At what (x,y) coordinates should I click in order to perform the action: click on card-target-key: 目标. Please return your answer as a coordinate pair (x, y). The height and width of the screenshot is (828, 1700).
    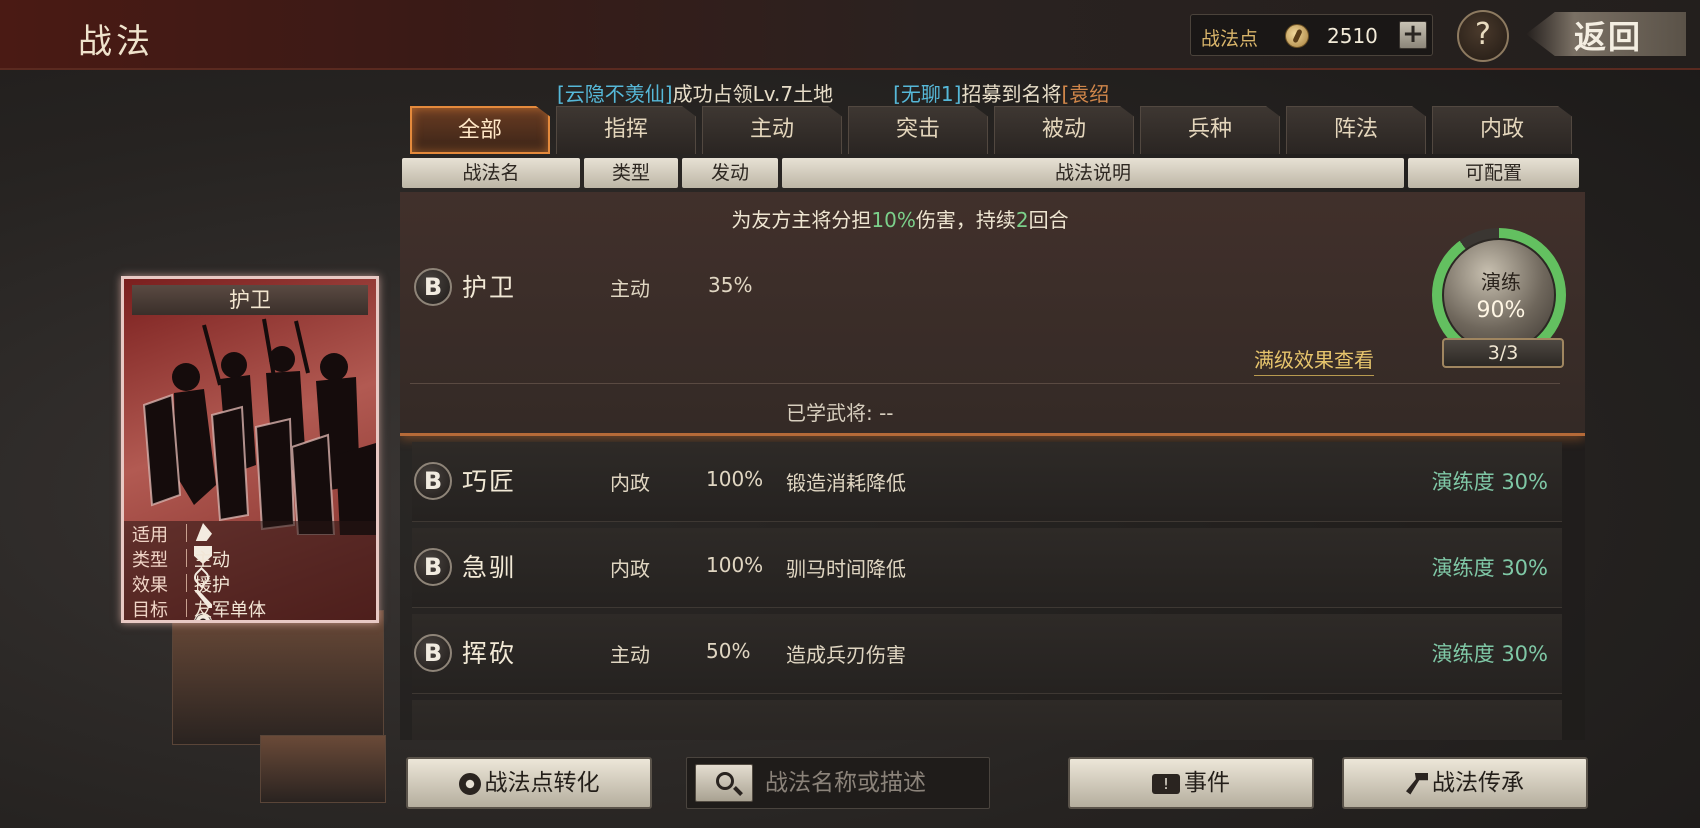
    Looking at the image, I should click on (150, 610).